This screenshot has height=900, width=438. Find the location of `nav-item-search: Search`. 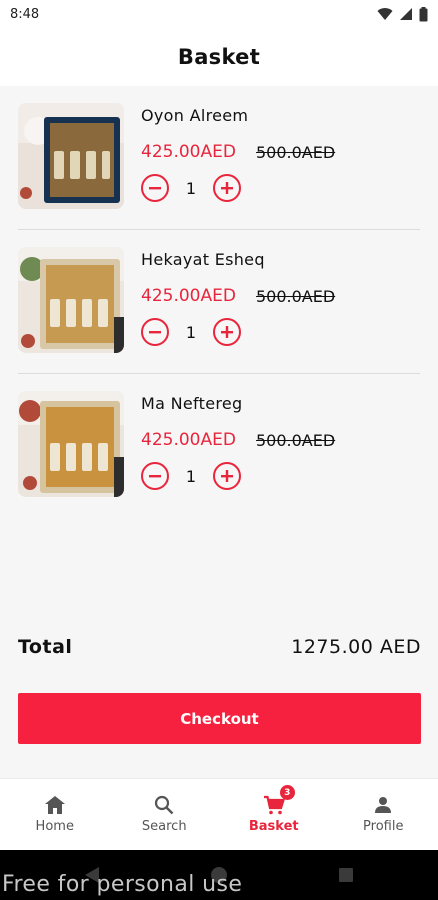

nav-item-search: Search is located at coordinates (164, 814).